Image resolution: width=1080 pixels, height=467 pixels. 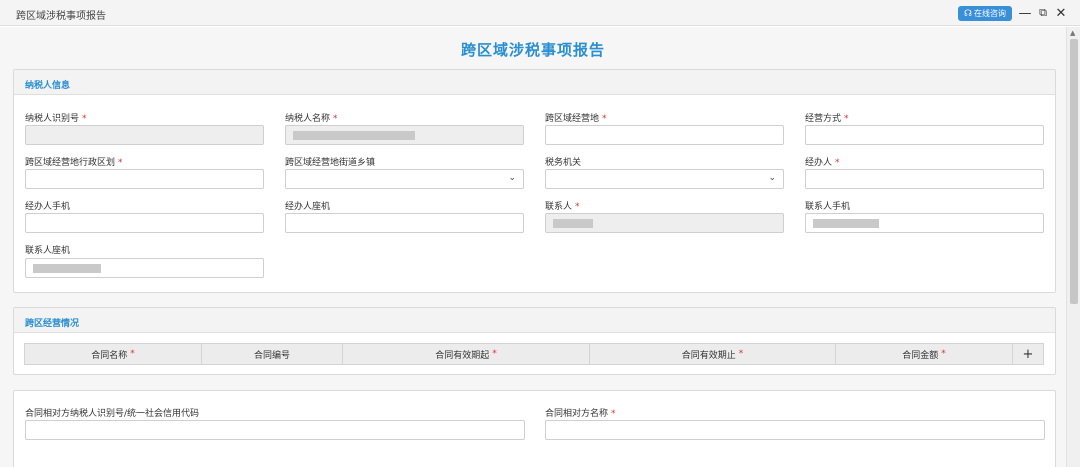 What do you see at coordinates (576, 119) in the screenshot?
I see `cross-region-location-label: 跨区域经营地 *` at bounding box center [576, 119].